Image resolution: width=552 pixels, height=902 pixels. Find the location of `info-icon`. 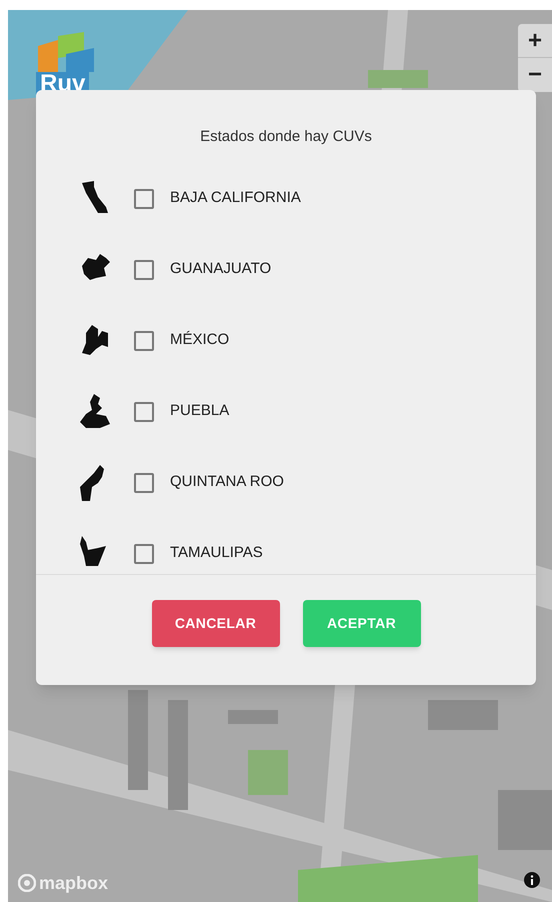

info-icon is located at coordinates (532, 880).